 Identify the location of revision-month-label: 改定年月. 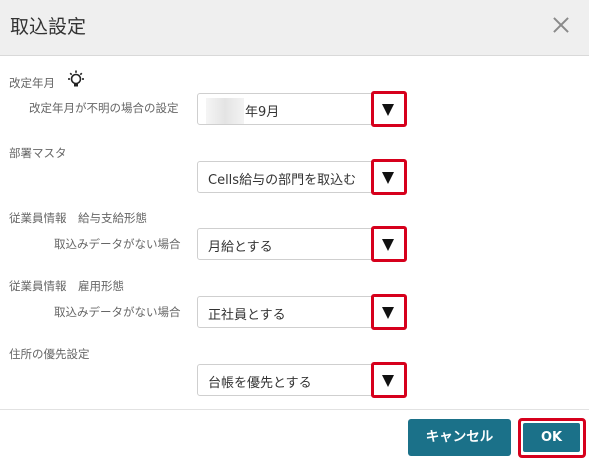
(32, 83).